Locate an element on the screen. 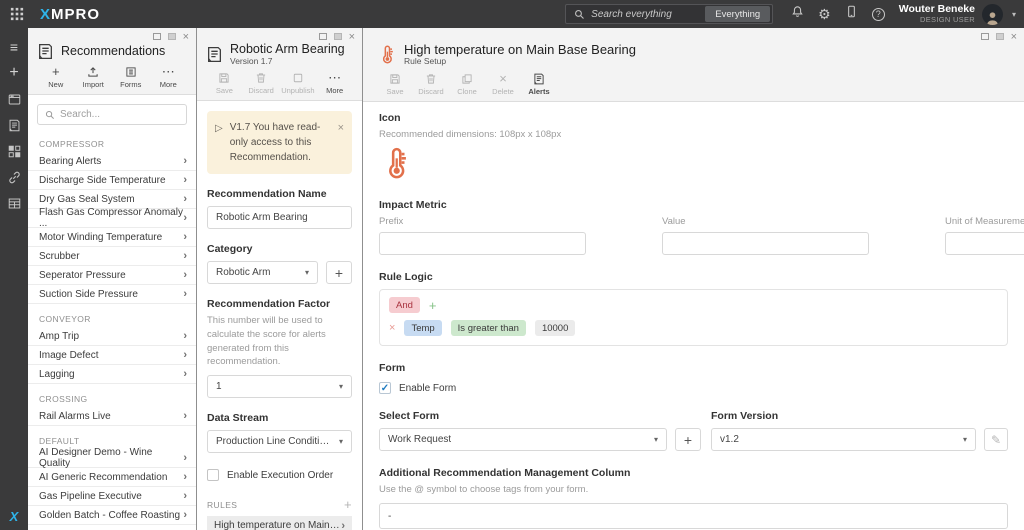 The width and height of the screenshot is (1024, 530). data-stream-select: Production Line Condition Monit...▾ is located at coordinates (279, 442).